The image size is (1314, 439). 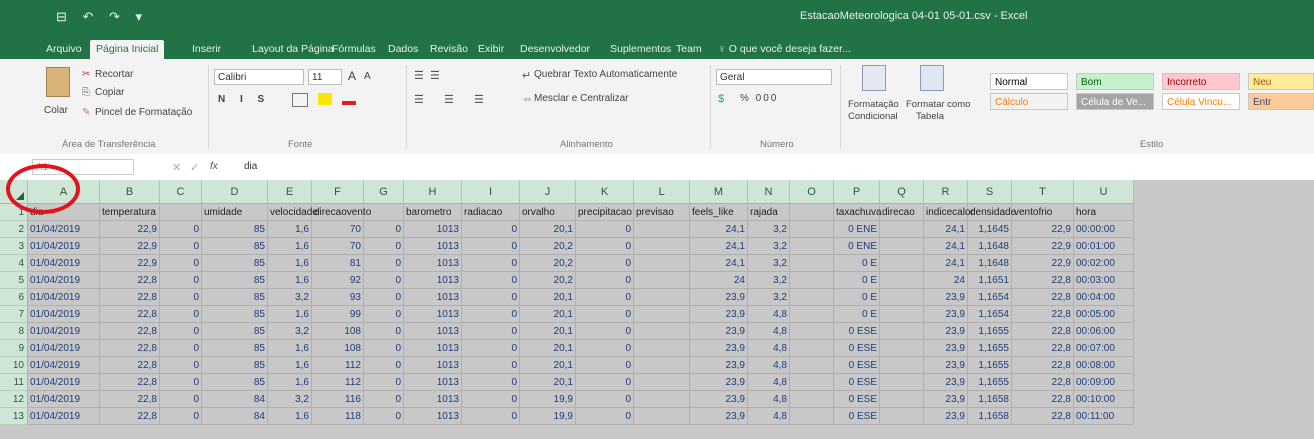 I want to click on wrap-text-button: Quebrar Texto Automaticamente, so click(x=605, y=74).